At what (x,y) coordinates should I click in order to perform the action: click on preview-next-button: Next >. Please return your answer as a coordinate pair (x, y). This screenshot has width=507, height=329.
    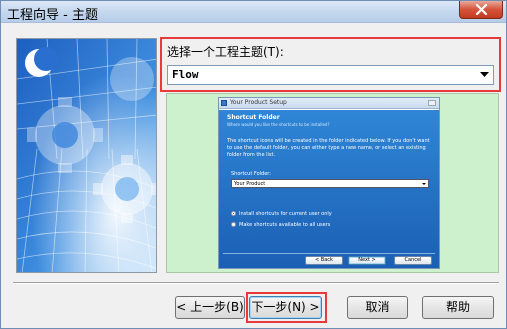
    Looking at the image, I should click on (367, 260).